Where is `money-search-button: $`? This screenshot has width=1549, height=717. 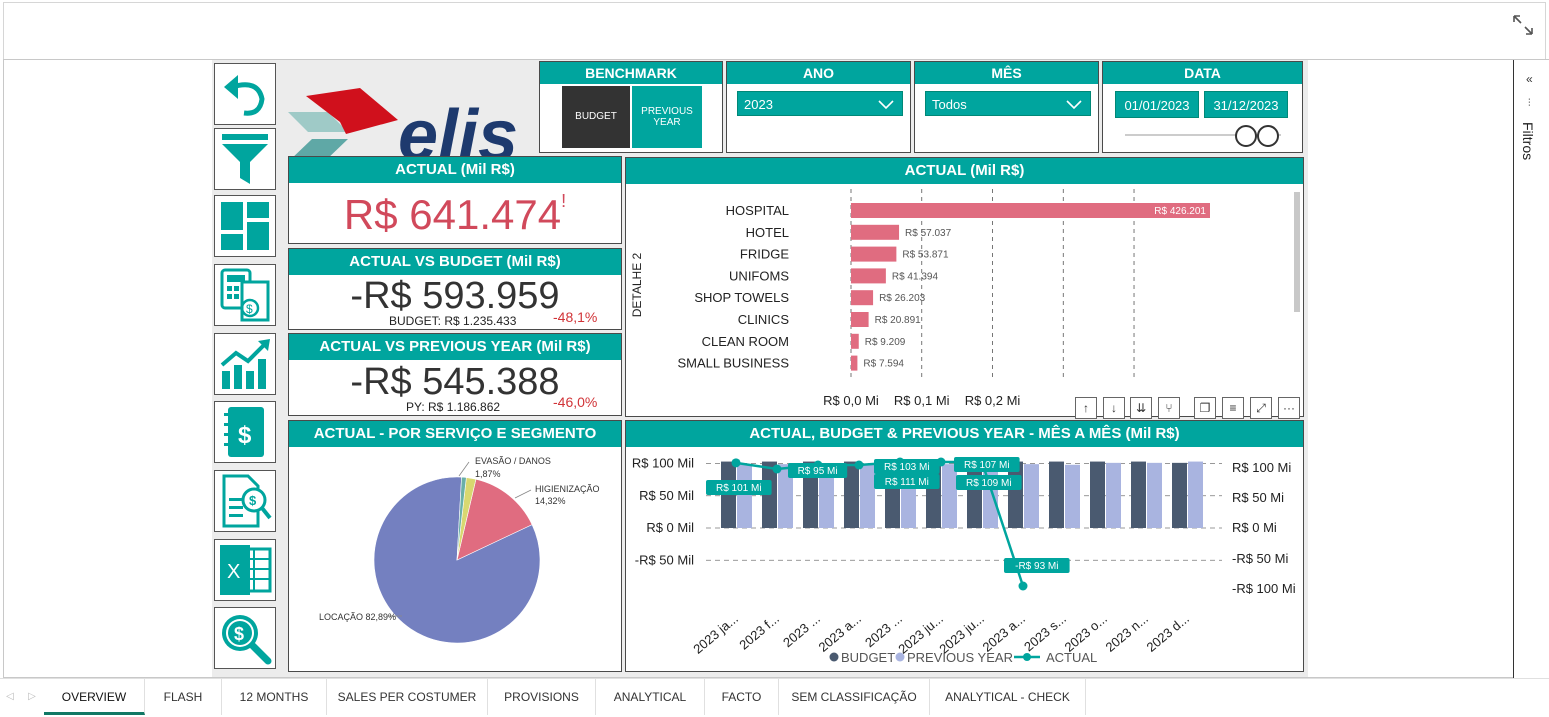
money-search-button: $ is located at coordinates (245, 638).